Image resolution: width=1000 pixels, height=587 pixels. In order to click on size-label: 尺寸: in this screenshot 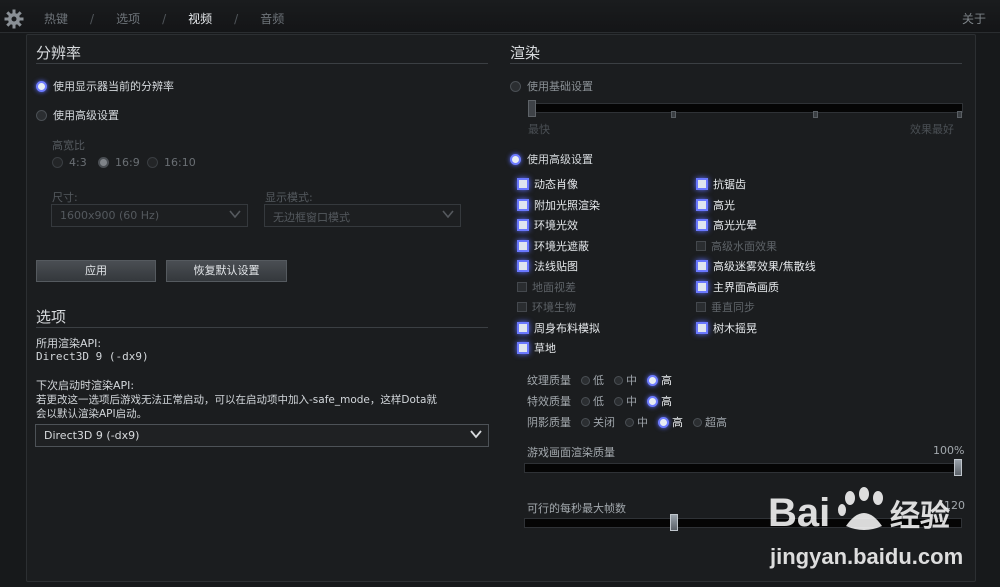, I will do `click(65, 197)`.